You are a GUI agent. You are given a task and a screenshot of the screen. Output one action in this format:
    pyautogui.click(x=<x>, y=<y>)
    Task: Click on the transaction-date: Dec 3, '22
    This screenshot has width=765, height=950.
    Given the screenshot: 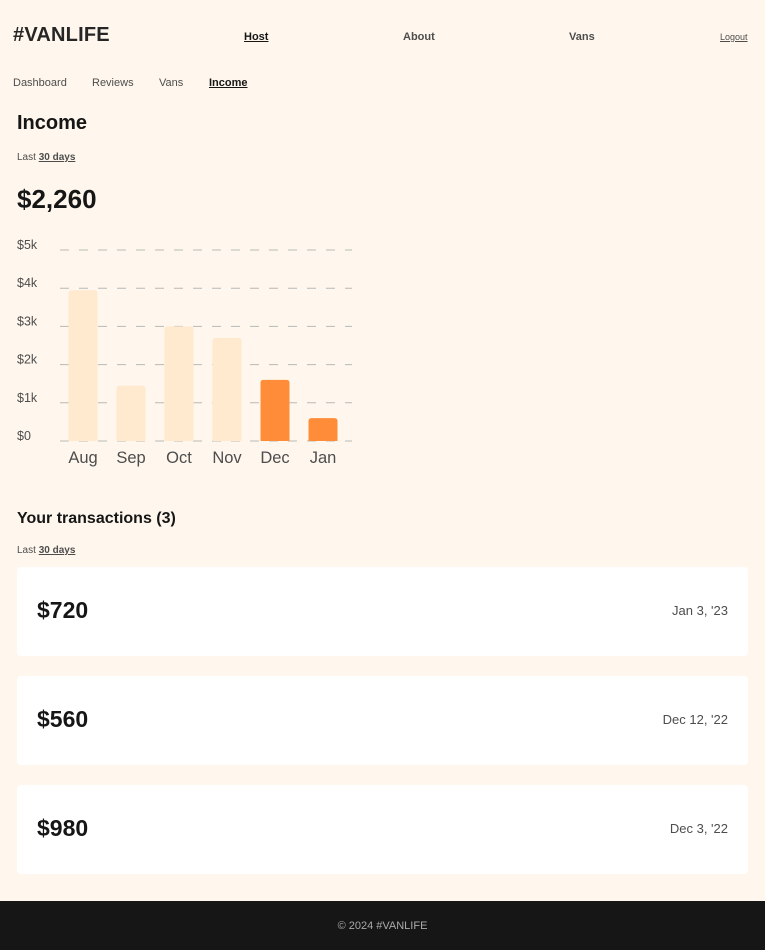 What is the action you would take?
    pyautogui.click(x=698, y=828)
    